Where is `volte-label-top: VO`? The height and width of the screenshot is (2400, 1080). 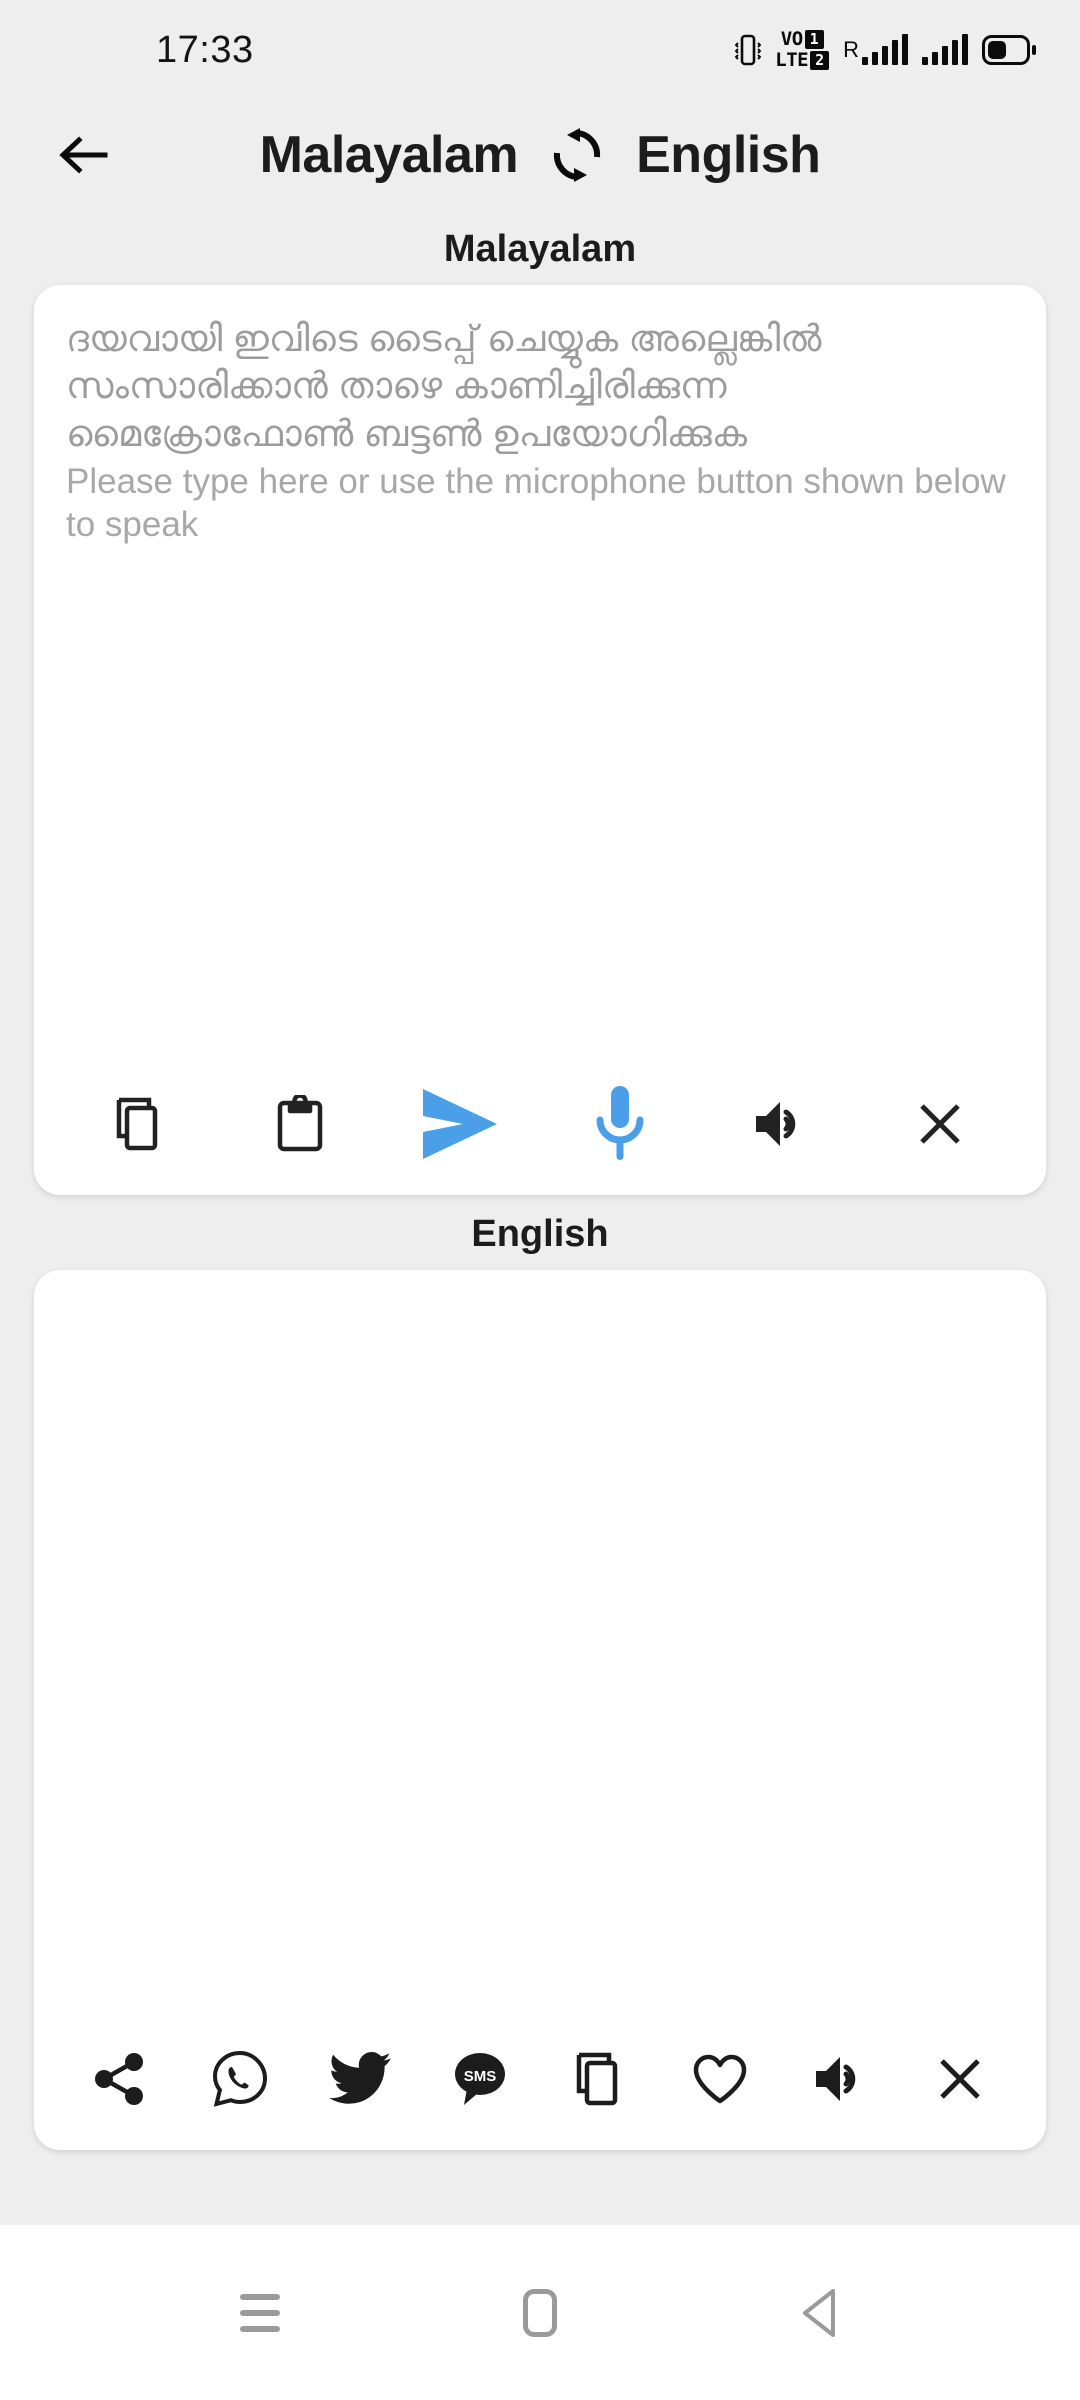
volte-label-top: VO is located at coordinates (791, 39).